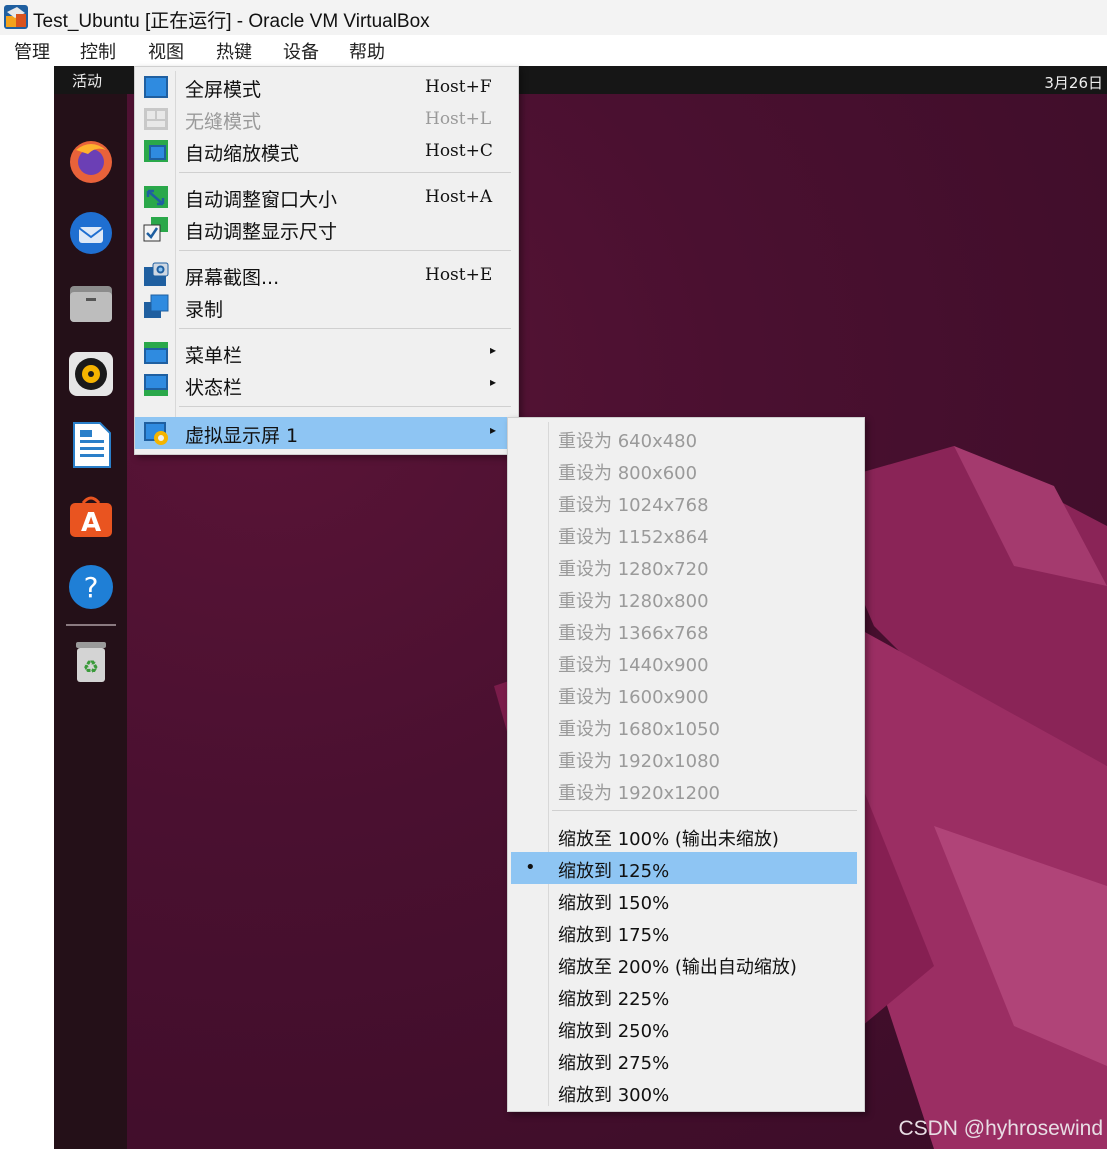 The image size is (1107, 1149). Describe the element at coordinates (156, 433) in the screenshot. I see `virtual-screen-icon` at that location.